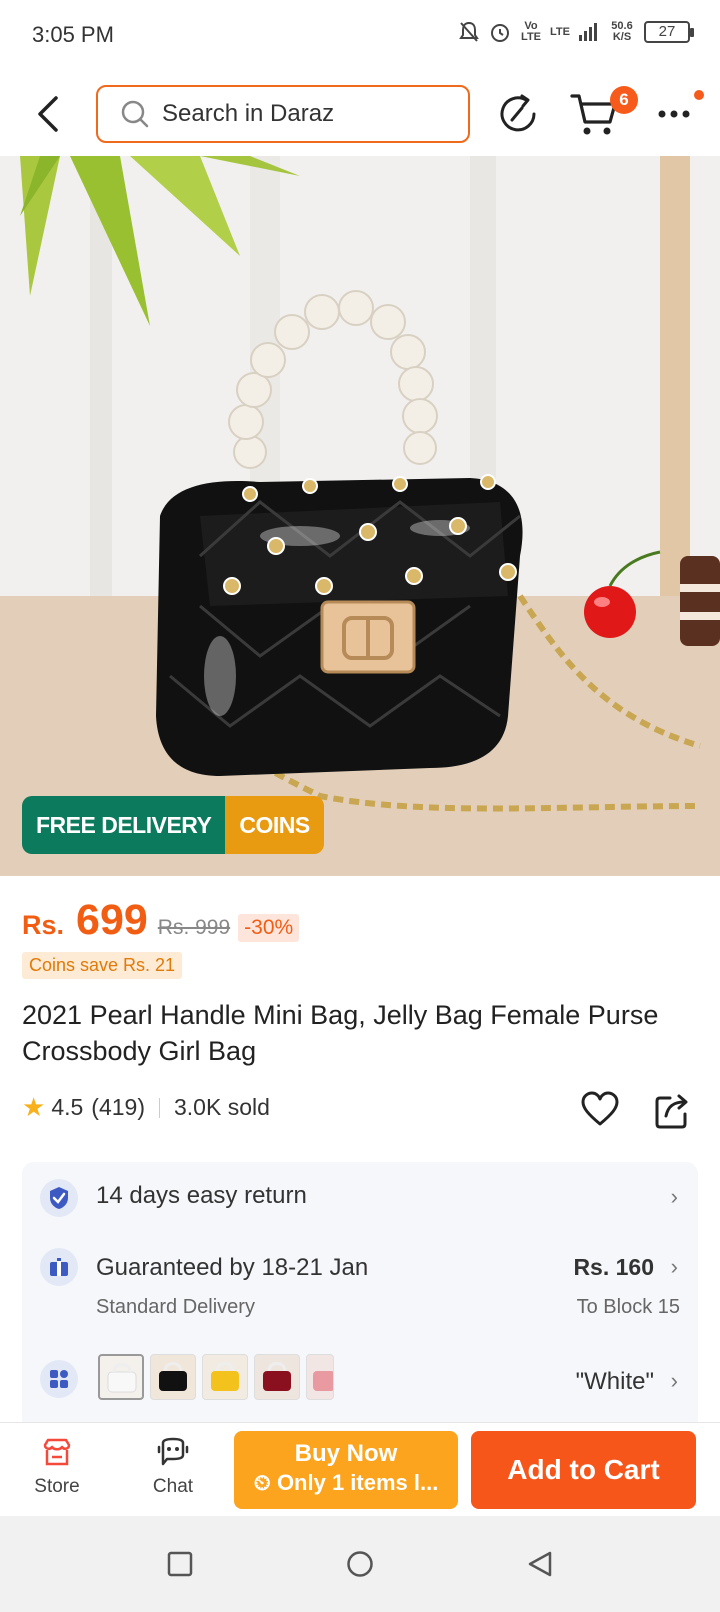  I want to click on variant-grid-icon, so click(59, 1379).